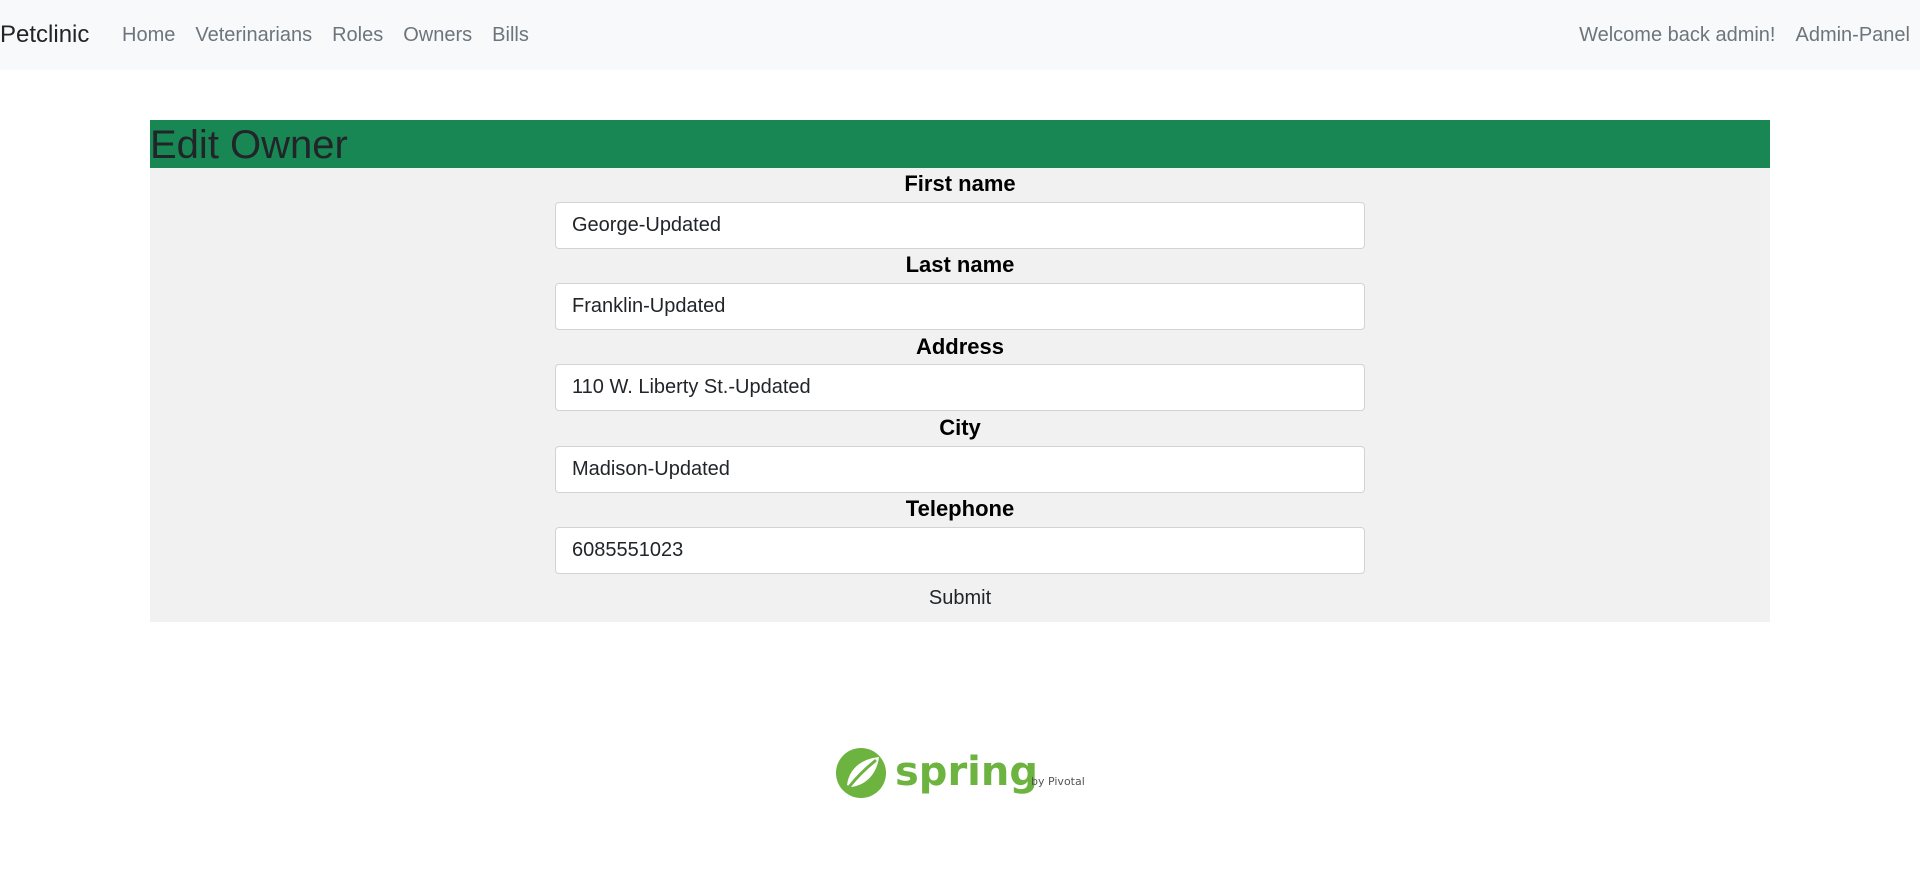 Image resolution: width=1920 pixels, height=885 pixels. I want to click on nav-links: Home Veterinarians Roles Owners Bills, so click(325, 35).